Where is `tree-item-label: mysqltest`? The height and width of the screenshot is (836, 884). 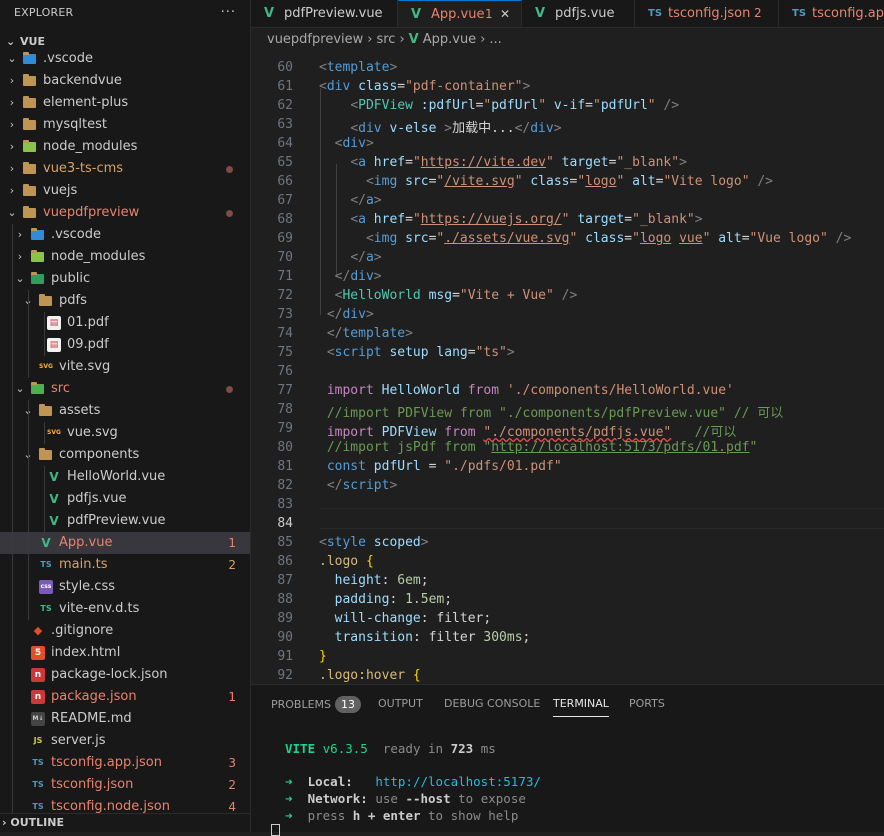 tree-item-label: mysqltest is located at coordinates (75, 124).